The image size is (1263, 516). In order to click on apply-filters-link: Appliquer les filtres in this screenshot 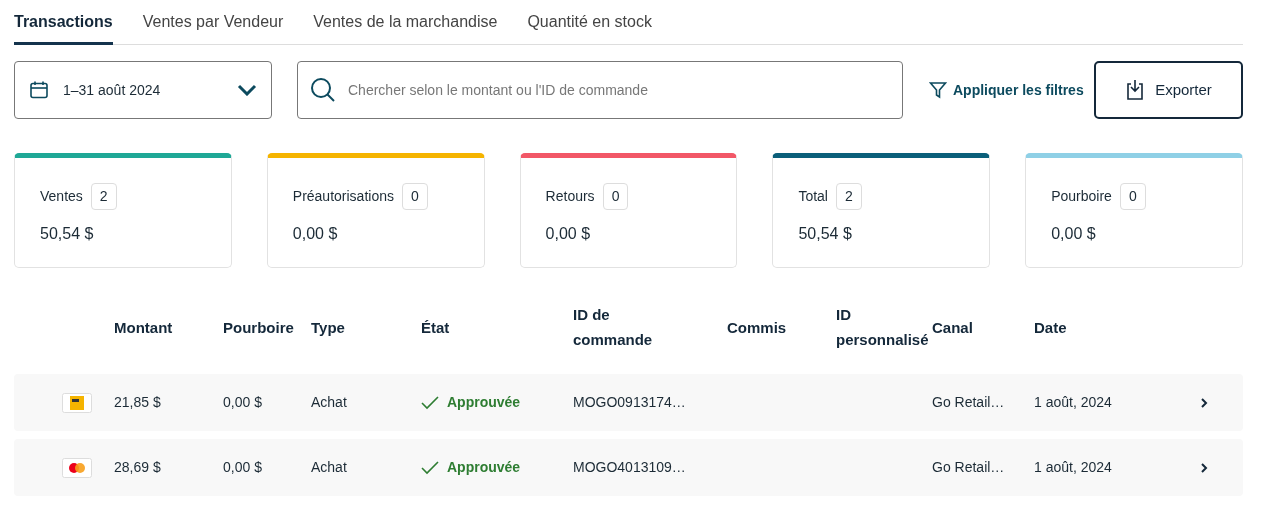, I will do `click(1006, 90)`.